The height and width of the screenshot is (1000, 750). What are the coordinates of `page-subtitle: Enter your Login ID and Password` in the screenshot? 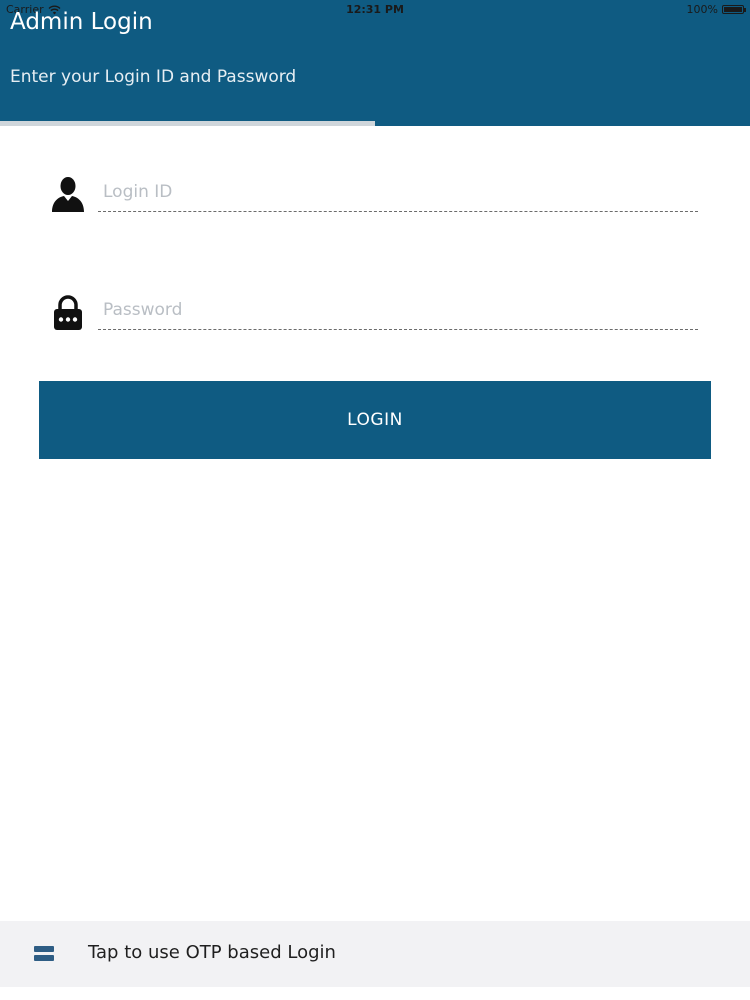 It's located at (153, 77).